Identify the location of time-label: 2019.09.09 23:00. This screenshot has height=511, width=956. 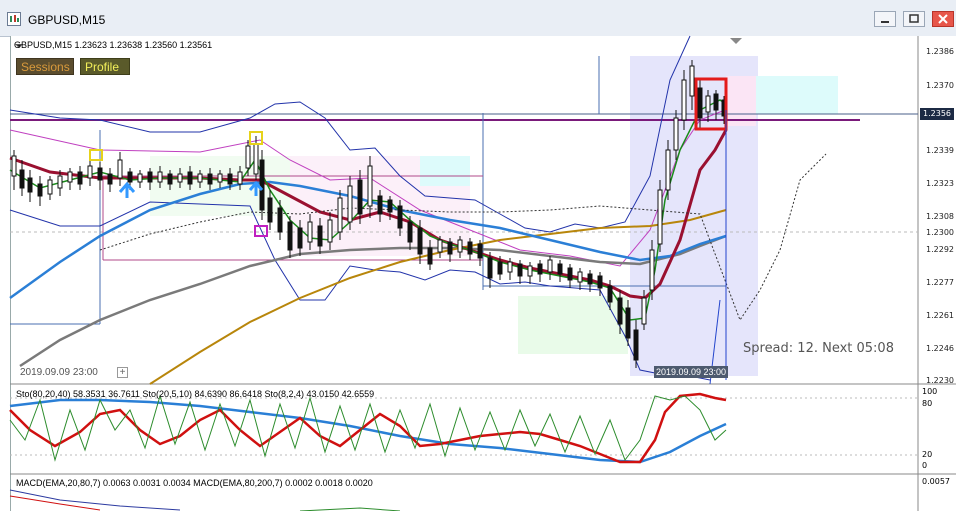
(59, 372).